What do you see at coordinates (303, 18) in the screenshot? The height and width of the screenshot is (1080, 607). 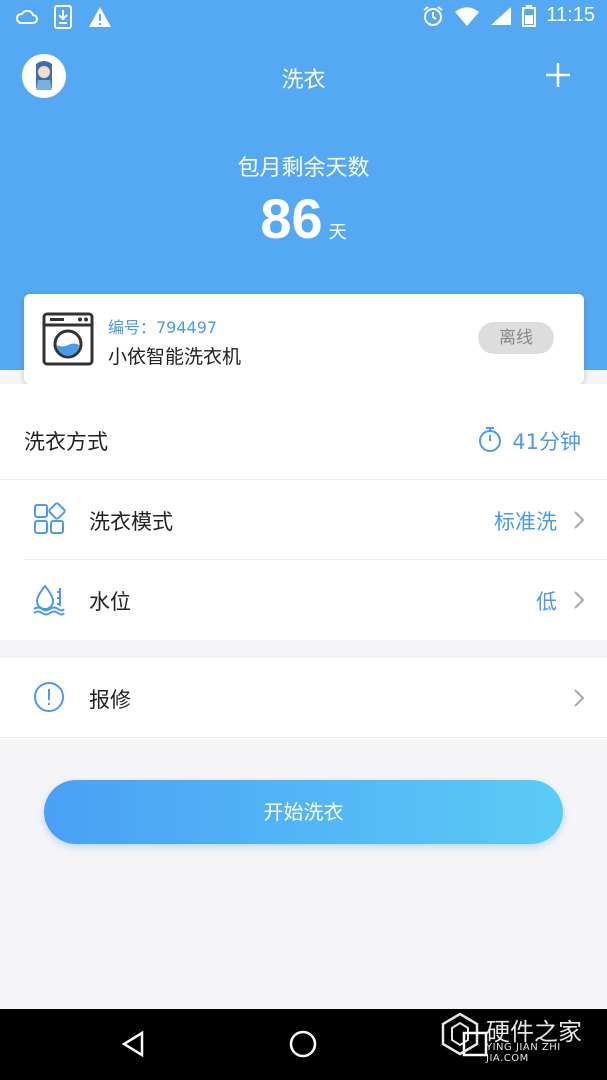 I see `status-bar: 11:15` at bounding box center [303, 18].